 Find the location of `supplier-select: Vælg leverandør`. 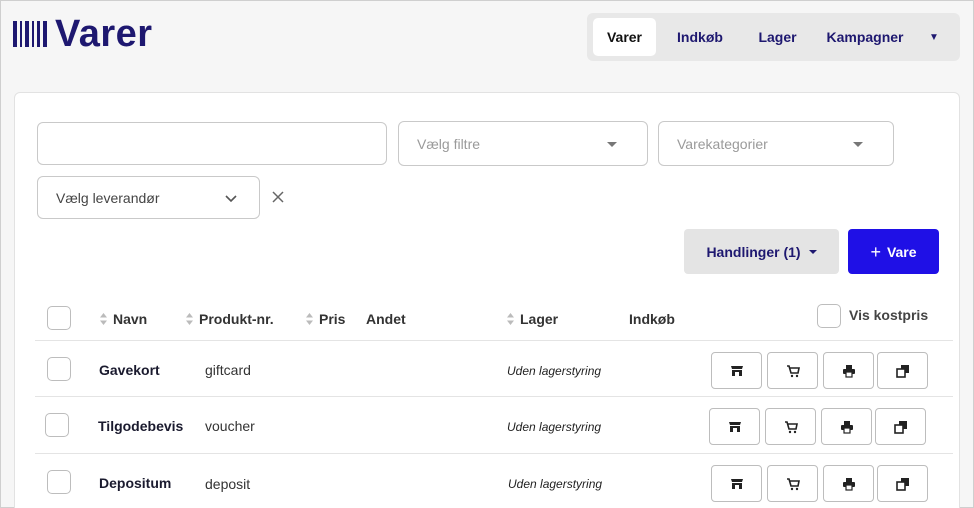

supplier-select: Vælg leverandør is located at coordinates (148, 197).